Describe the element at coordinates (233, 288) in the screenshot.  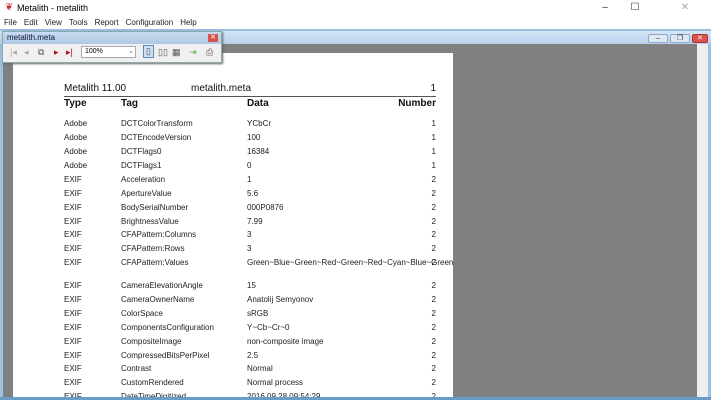
I see `table-row: EXIF CameraElevationAngle 15 2` at that location.